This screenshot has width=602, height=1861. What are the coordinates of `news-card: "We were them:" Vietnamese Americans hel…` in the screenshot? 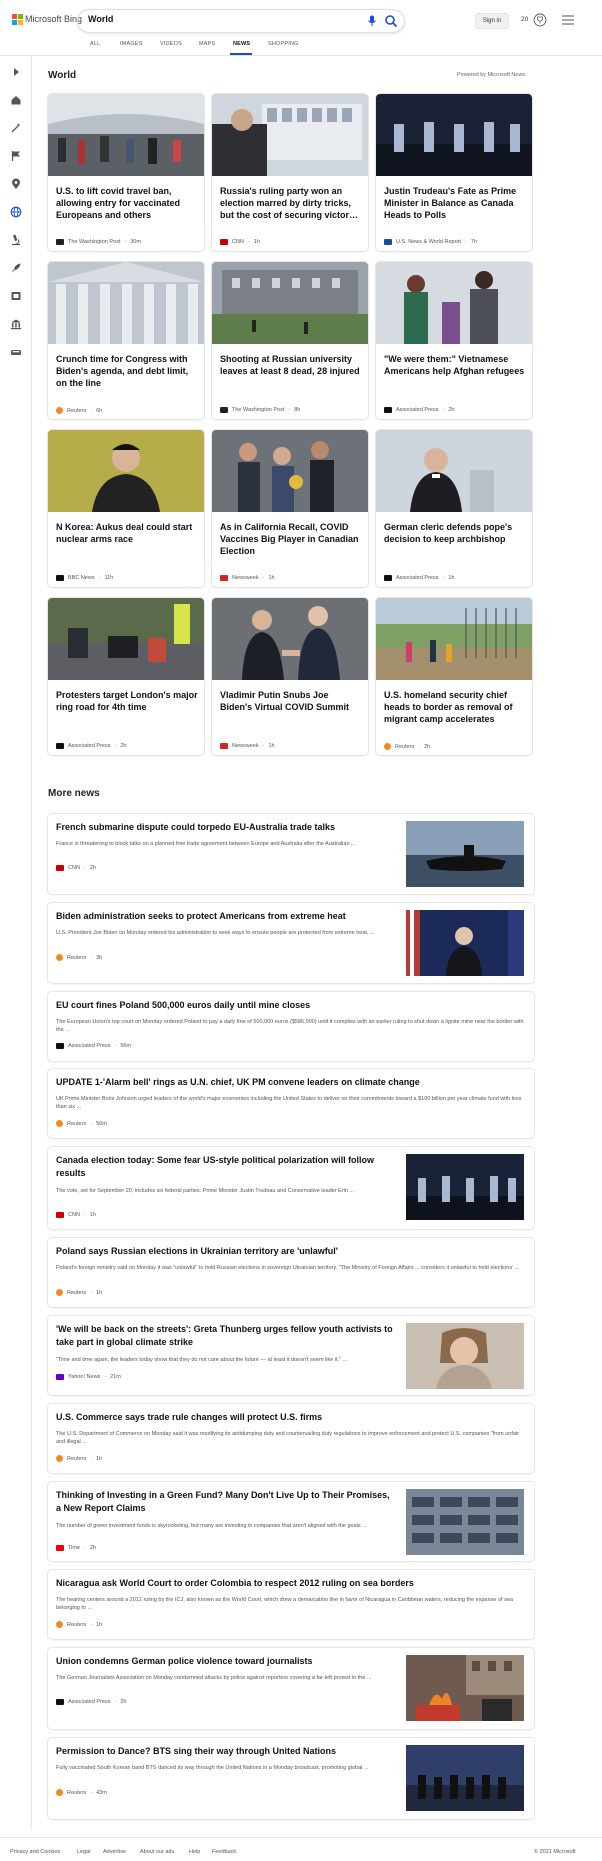 It's located at (454, 340).